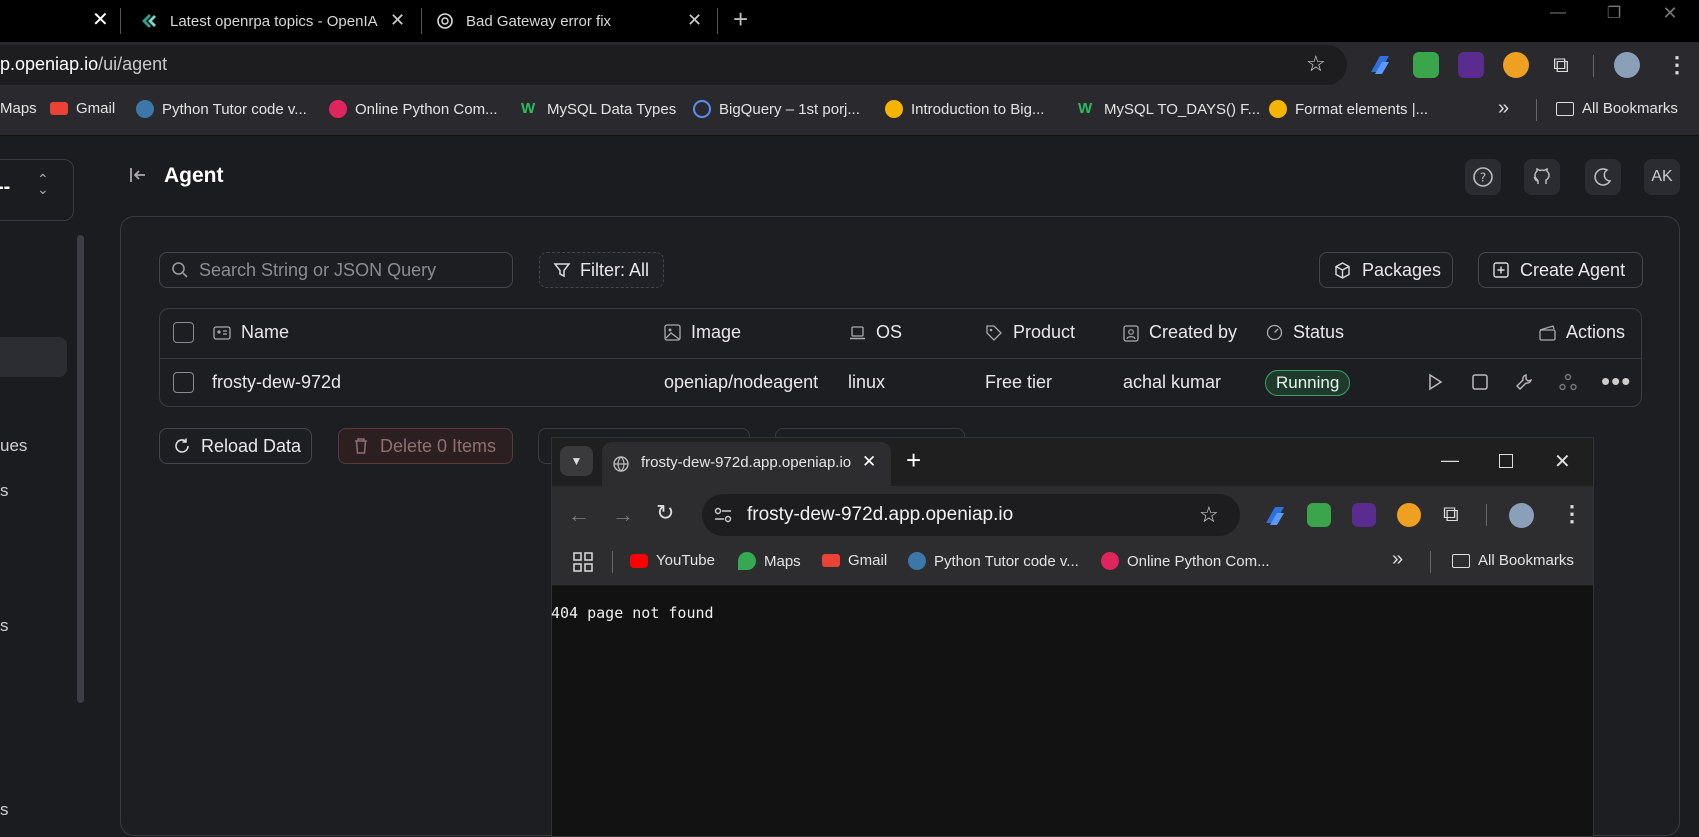  What do you see at coordinates (894, 109) in the screenshot?
I see `google-cloud-icon` at bounding box center [894, 109].